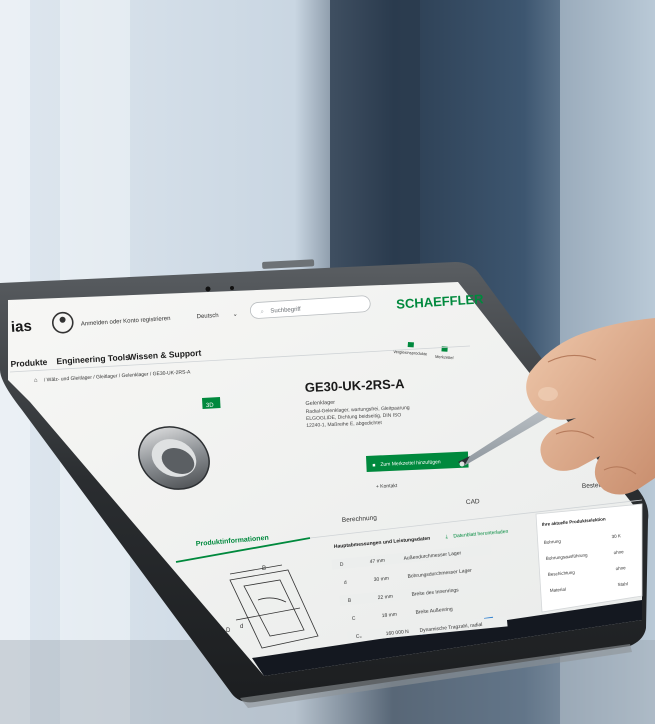 This screenshot has height=724, width=655. I want to click on svg-text: B, so click(264, 569).